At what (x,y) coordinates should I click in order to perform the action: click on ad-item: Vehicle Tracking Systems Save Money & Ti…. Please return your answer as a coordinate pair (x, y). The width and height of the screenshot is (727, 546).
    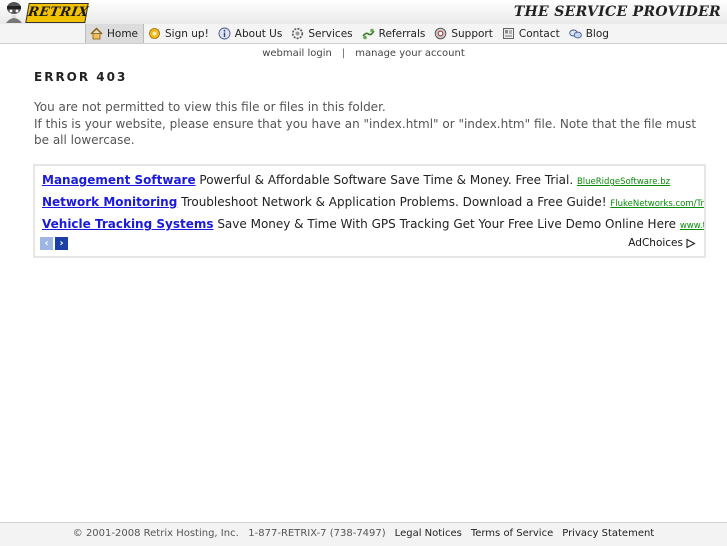
    Looking at the image, I should click on (373, 224).